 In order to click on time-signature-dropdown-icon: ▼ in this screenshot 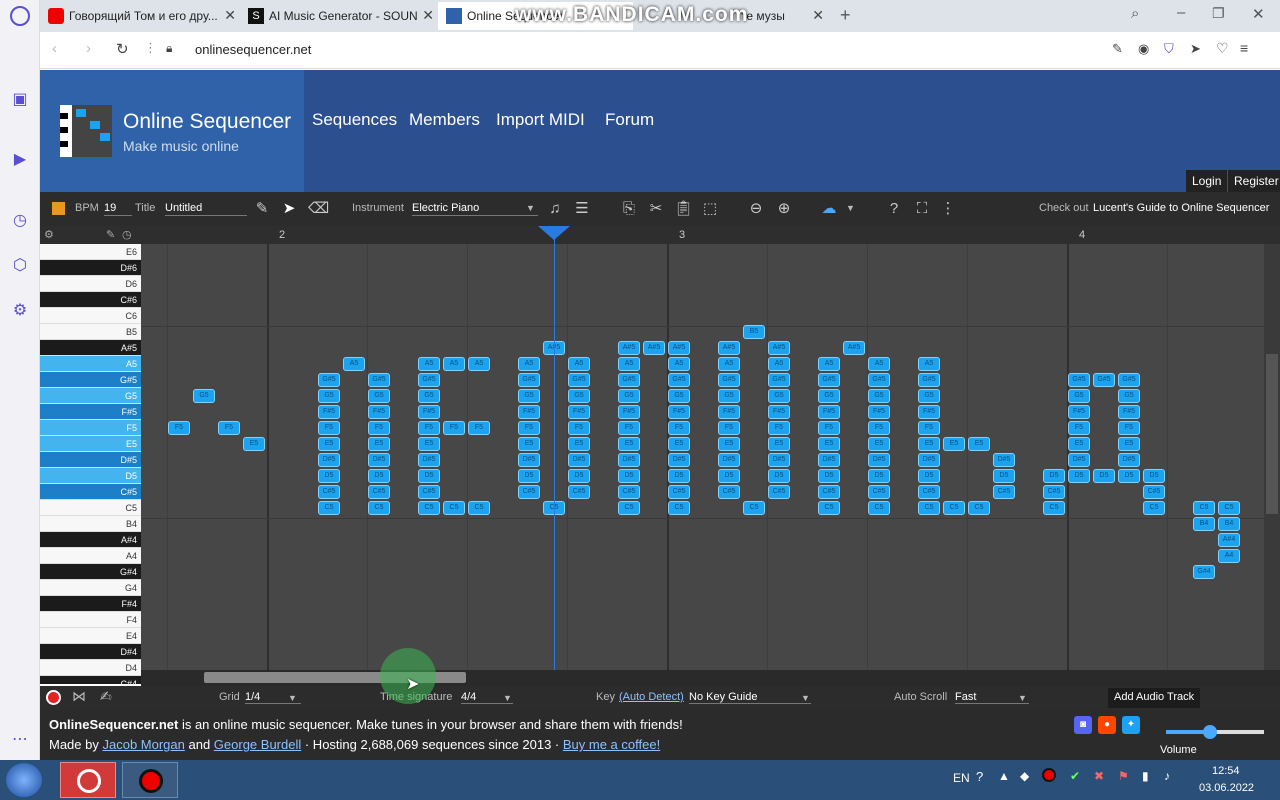, I will do `click(507, 698)`.